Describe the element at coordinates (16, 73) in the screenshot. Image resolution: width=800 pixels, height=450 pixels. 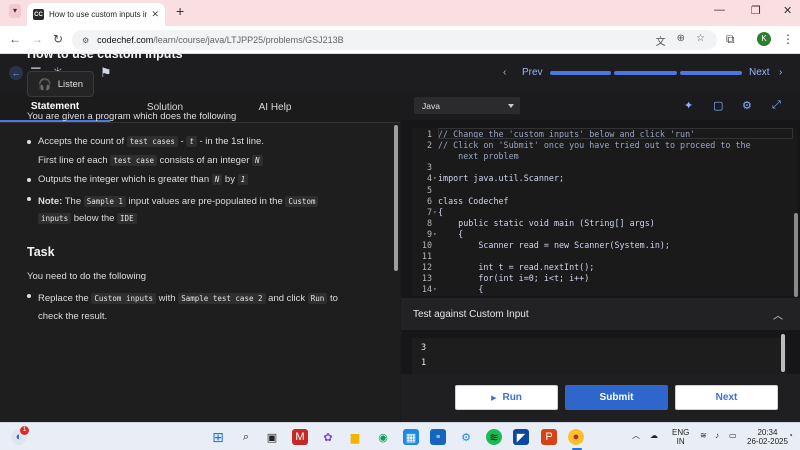
I see `collapse-arrow-icon: ←` at that location.